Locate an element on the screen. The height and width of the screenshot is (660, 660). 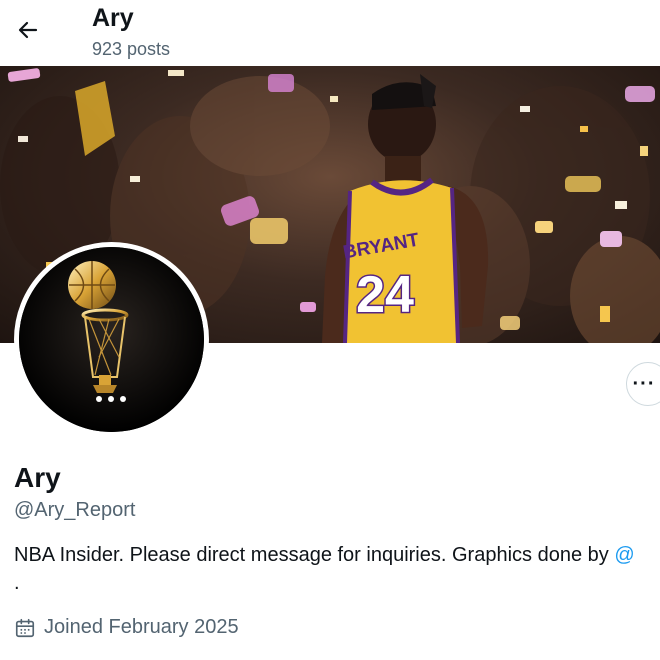
trophy-avatar-image is located at coordinates (111, 339).